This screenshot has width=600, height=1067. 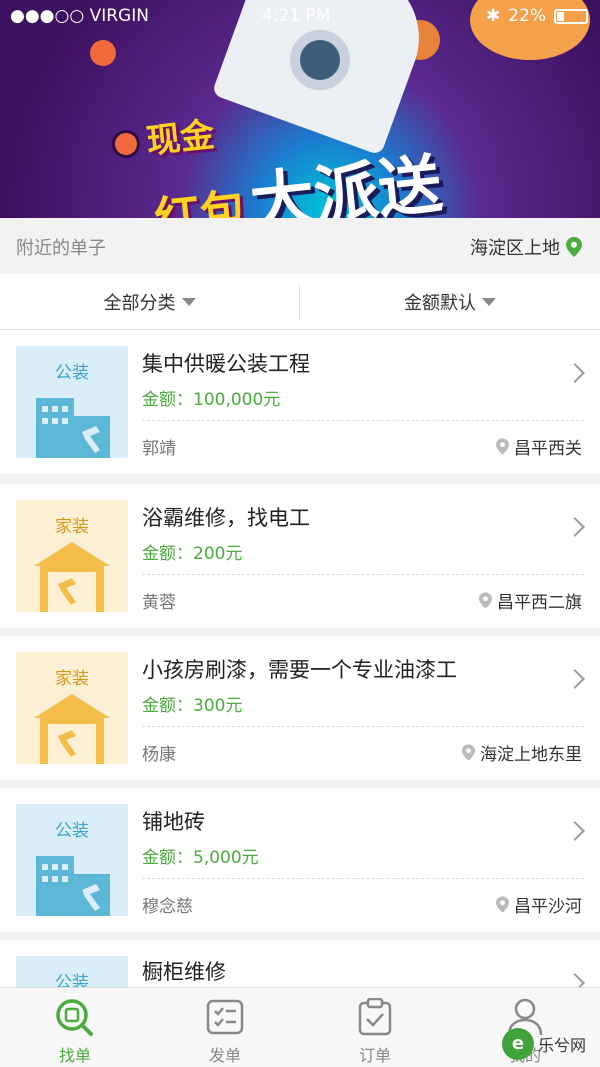 What do you see at coordinates (167, 907) in the screenshot?
I see `order-person: 穆念慈` at bounding box center [167, 907].